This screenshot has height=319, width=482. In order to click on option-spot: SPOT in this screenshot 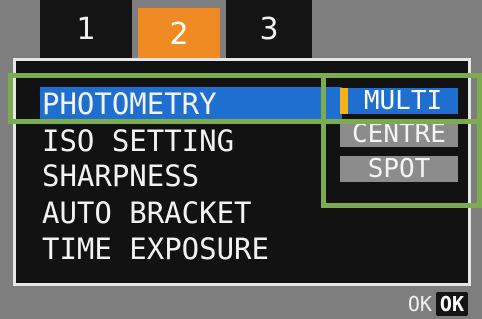, I will do `click(399, 169)`.